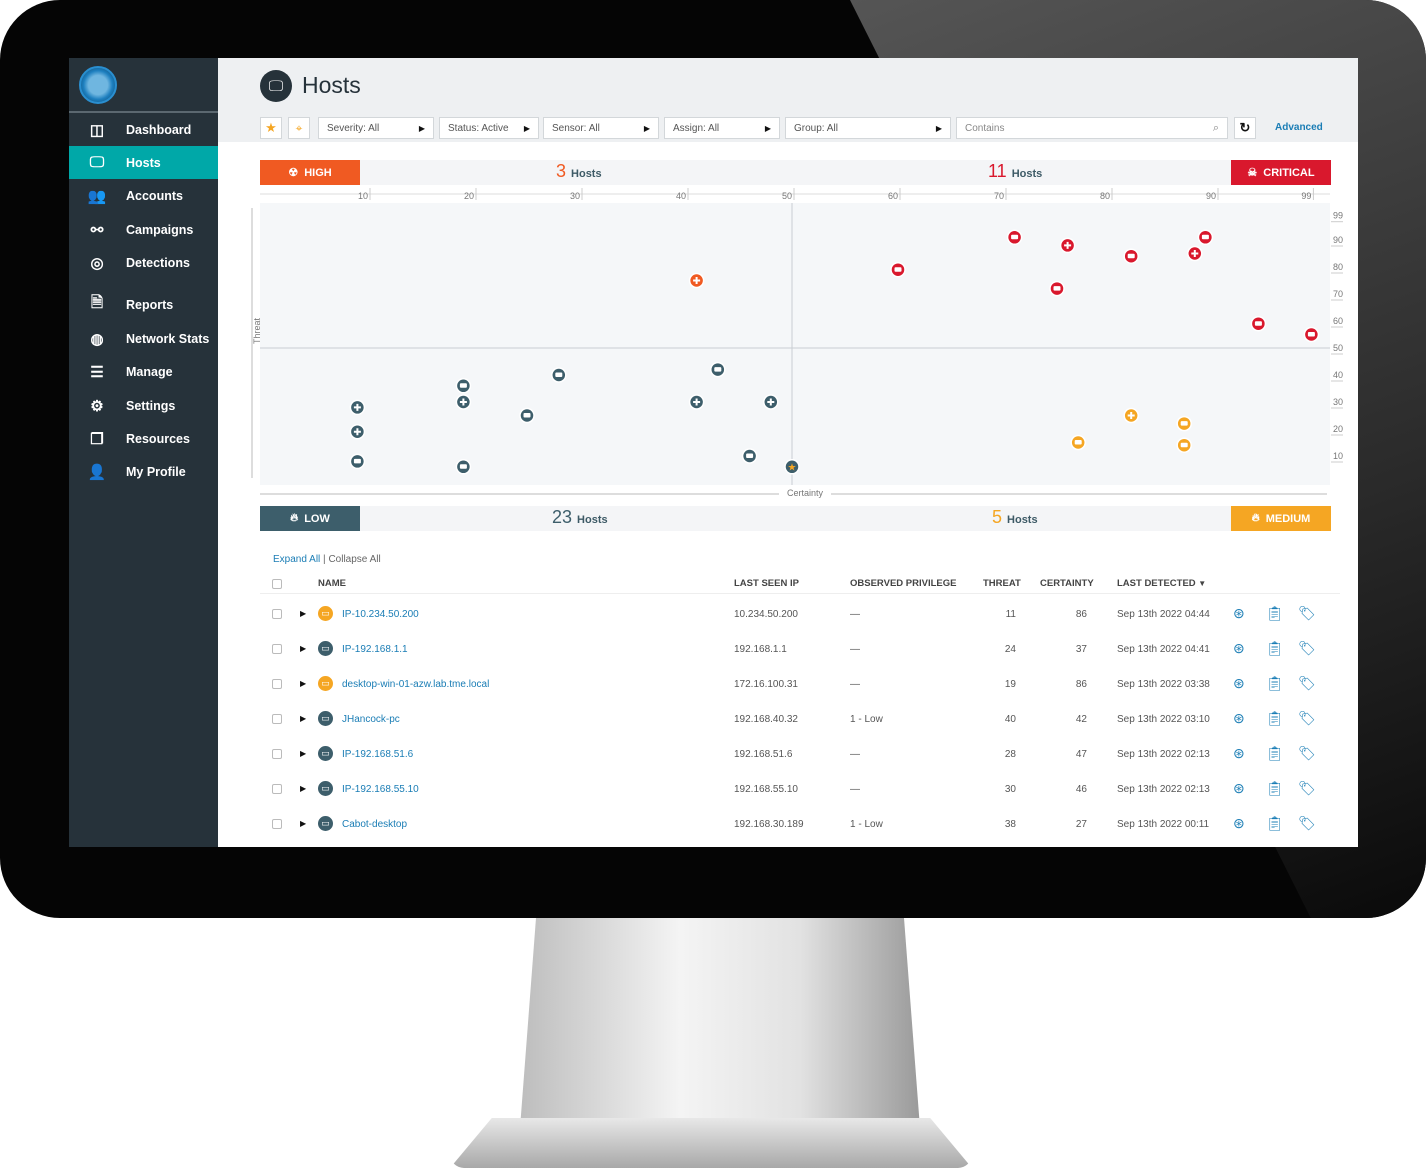 This screenshot has width=1426, height=1168. Describe the element at coordinates (1161, 583) in the screenshot. I see `header-last-detected: LAST DETECTED ▼` at that location.